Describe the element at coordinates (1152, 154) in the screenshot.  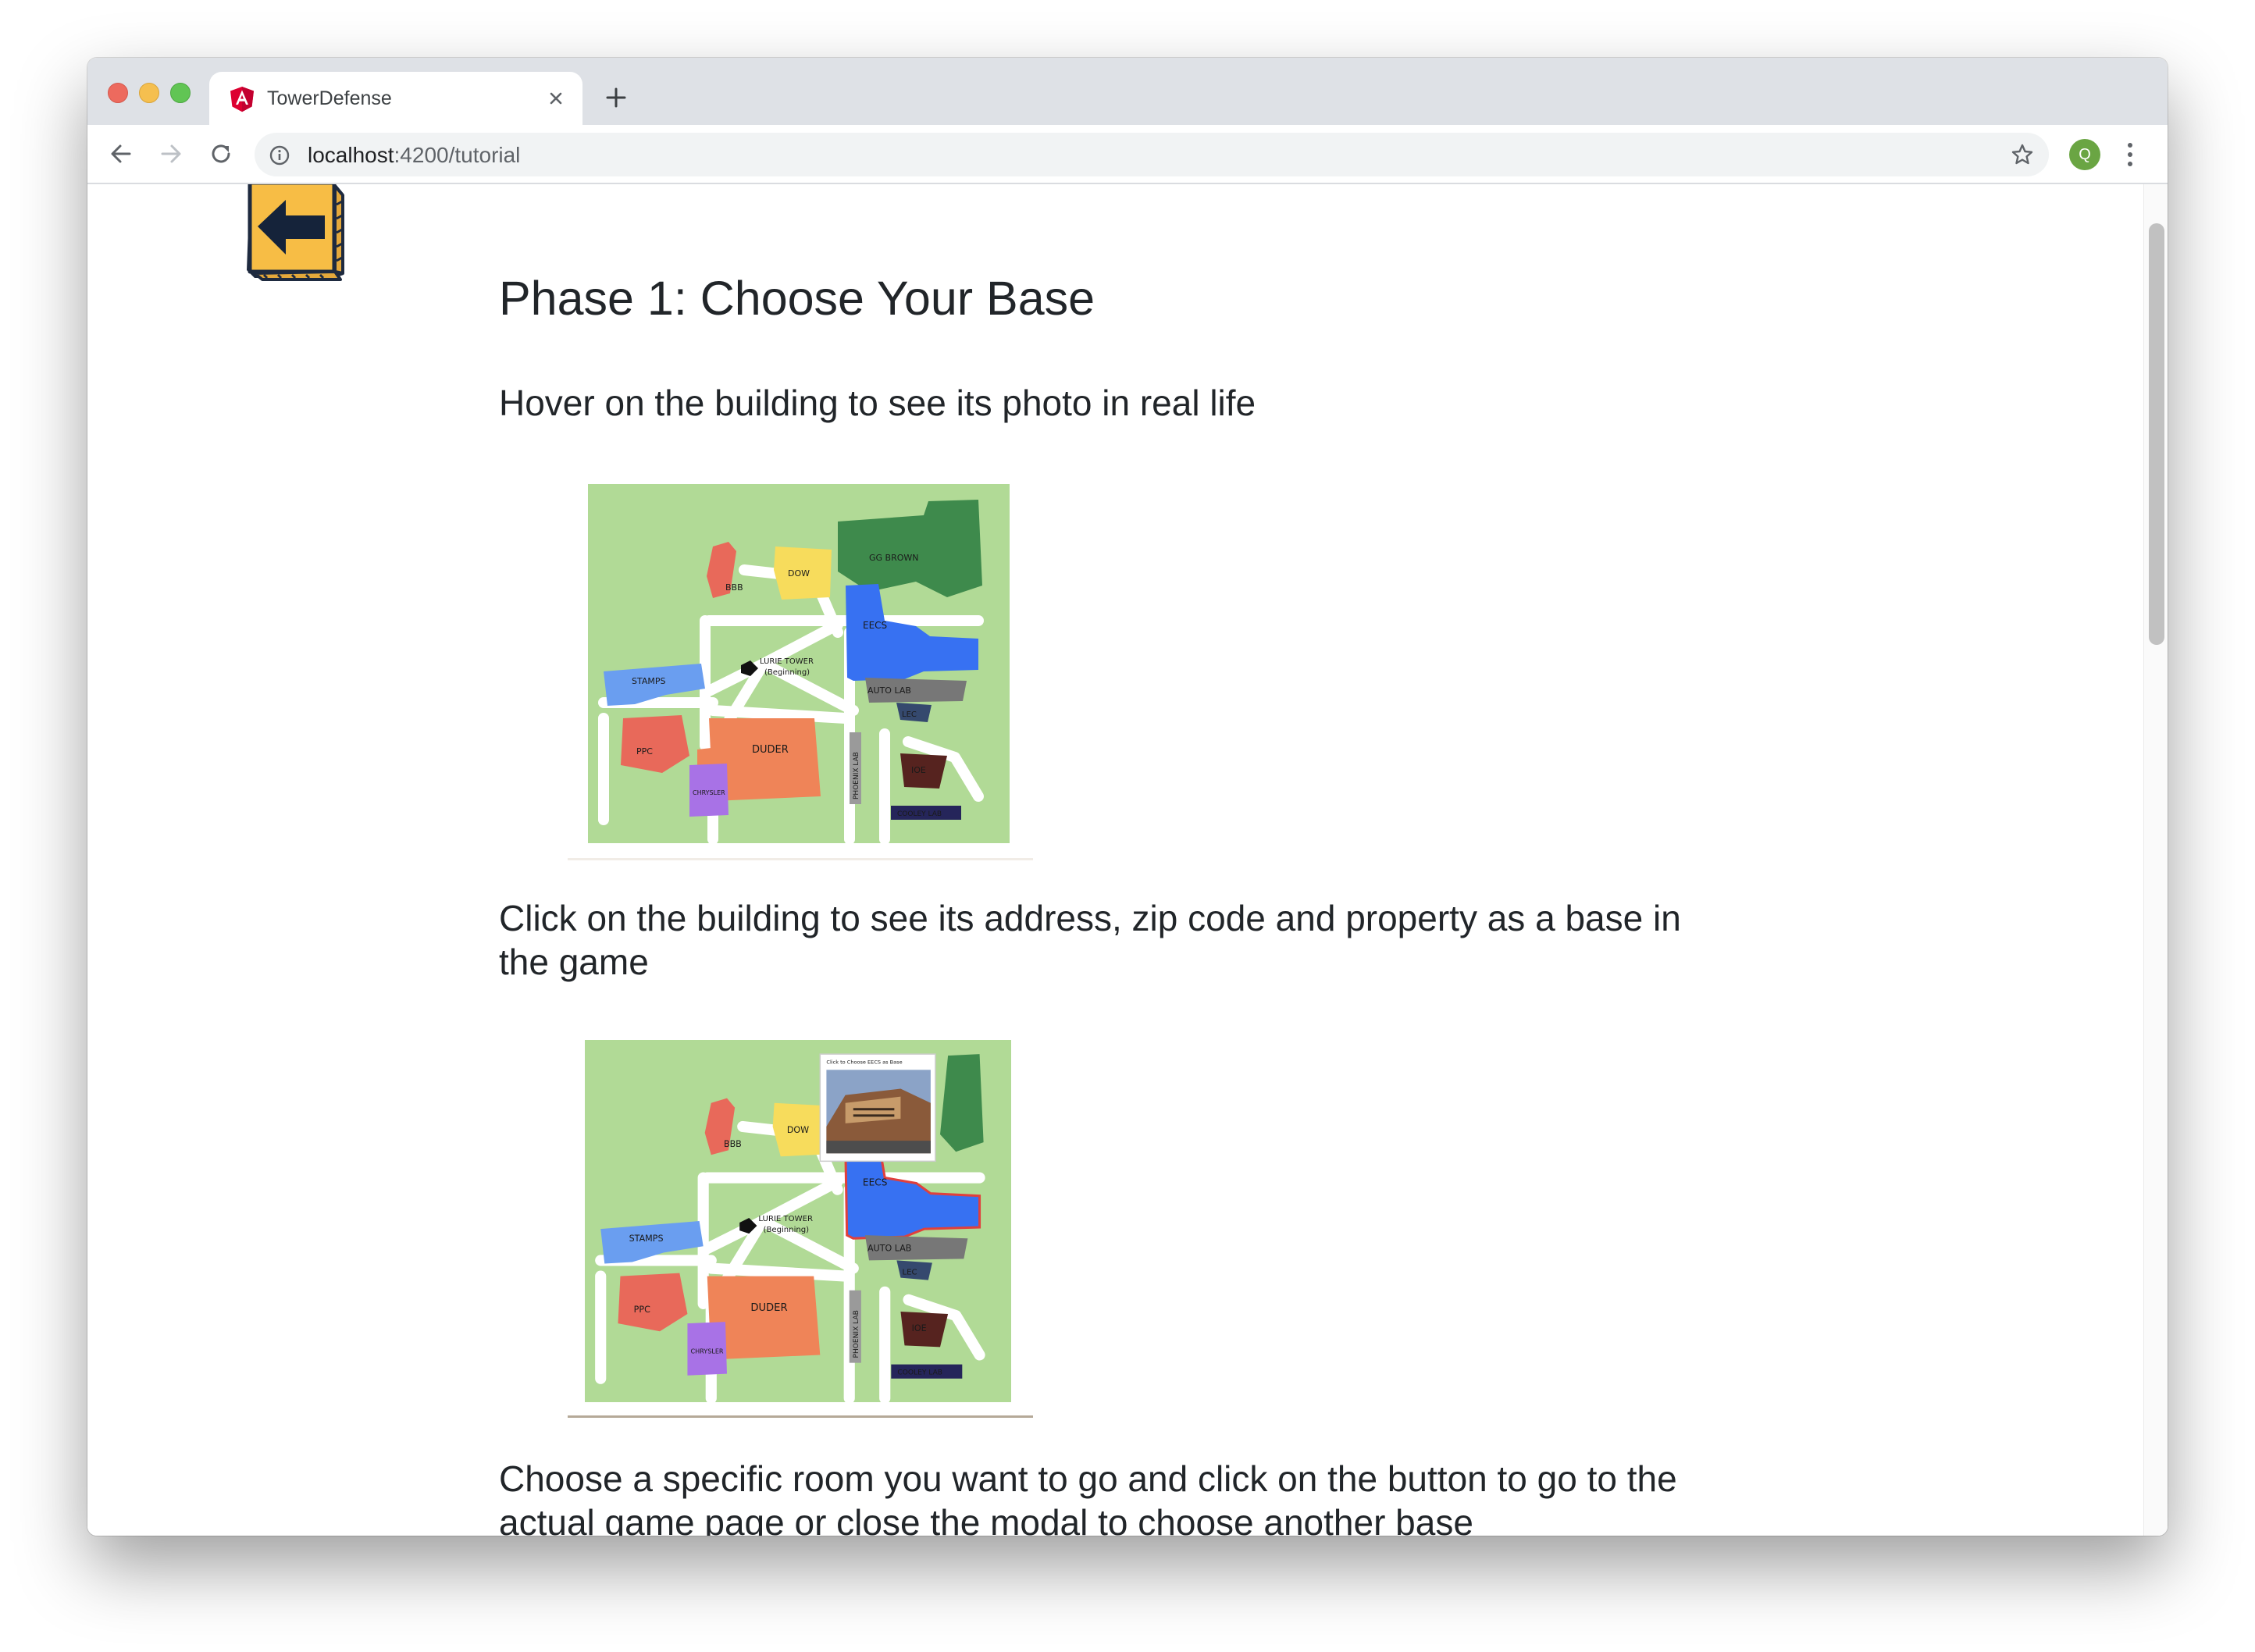
I see `address-bar: localhost:4200/tutorial` at that location.